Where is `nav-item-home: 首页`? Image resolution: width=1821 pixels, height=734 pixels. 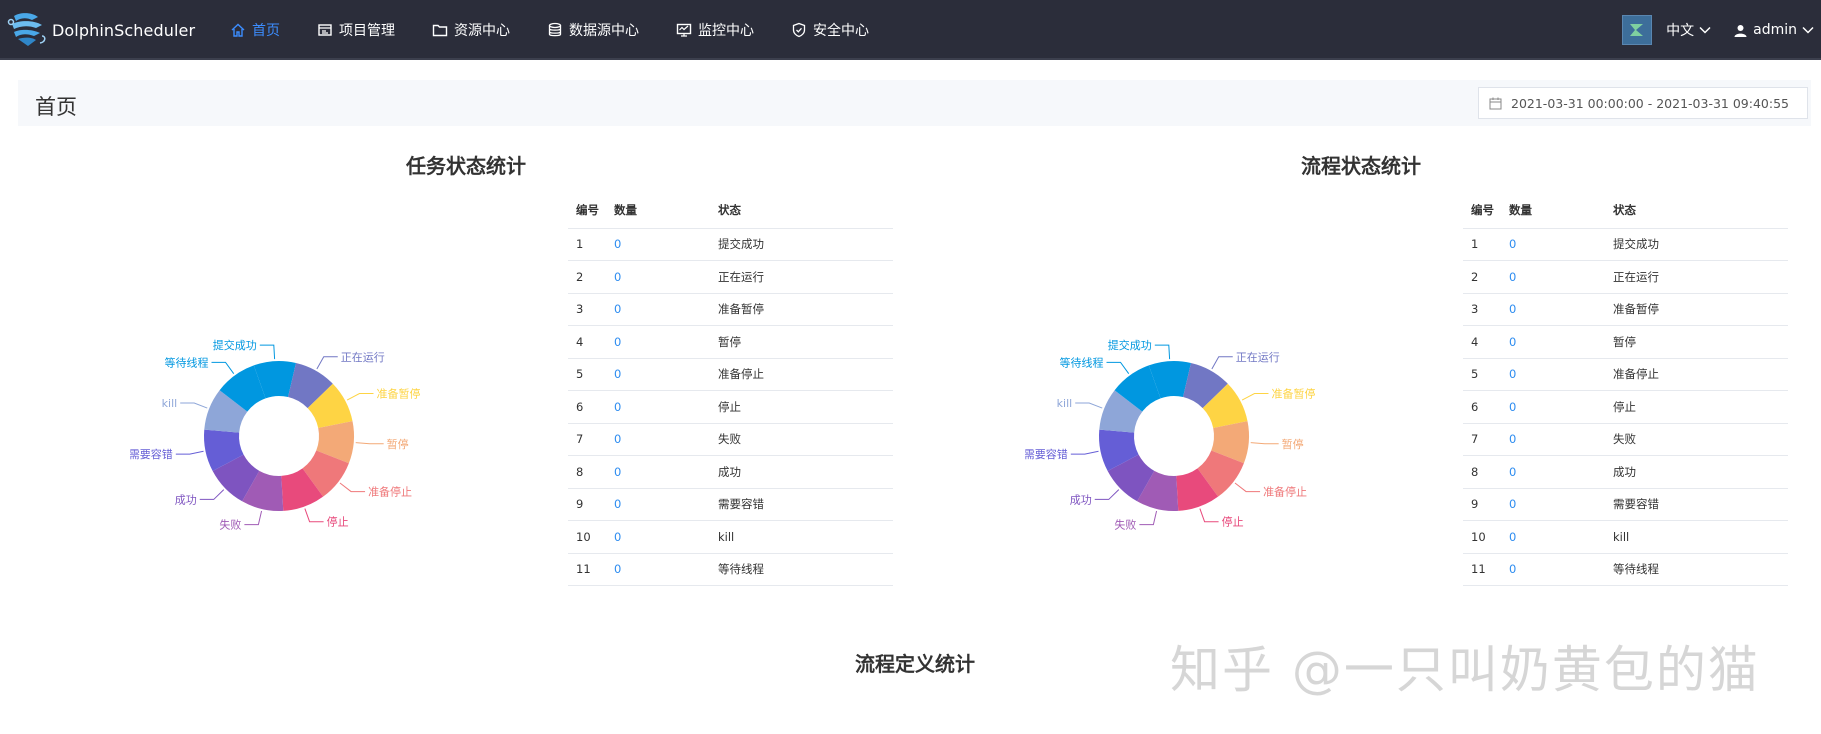 nav-item-home: 首页 is located at coordinates (255, 30).